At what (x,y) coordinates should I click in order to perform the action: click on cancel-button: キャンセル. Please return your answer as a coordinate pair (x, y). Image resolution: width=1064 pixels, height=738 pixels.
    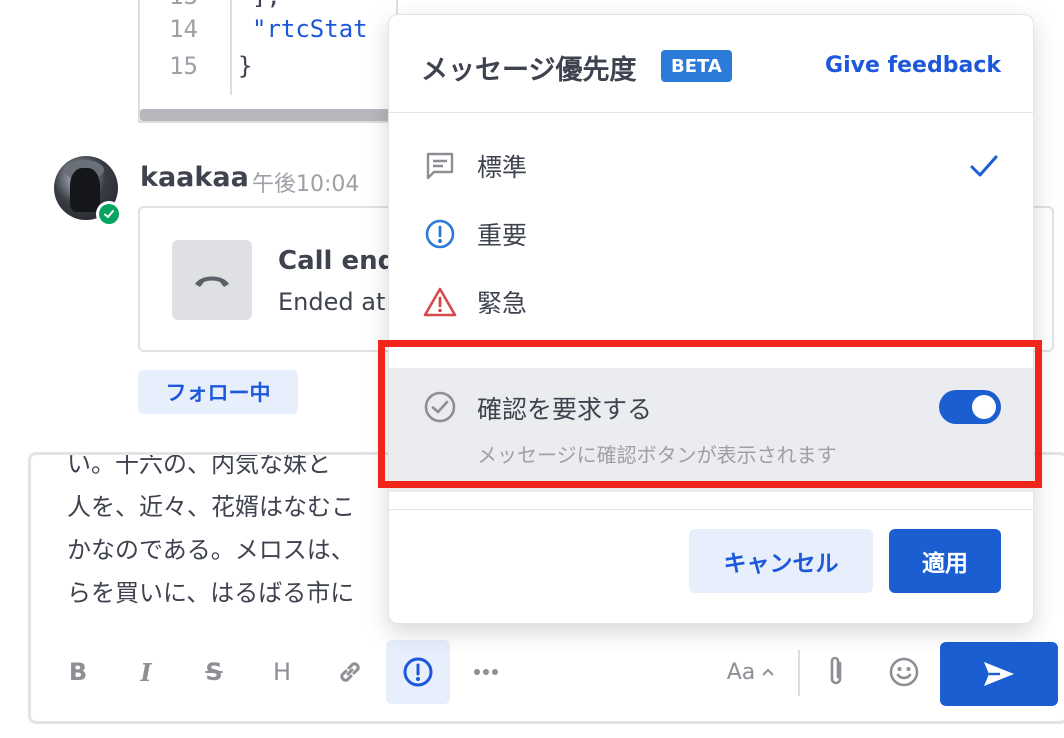
    Looking at the image, I should click on (781, 561).